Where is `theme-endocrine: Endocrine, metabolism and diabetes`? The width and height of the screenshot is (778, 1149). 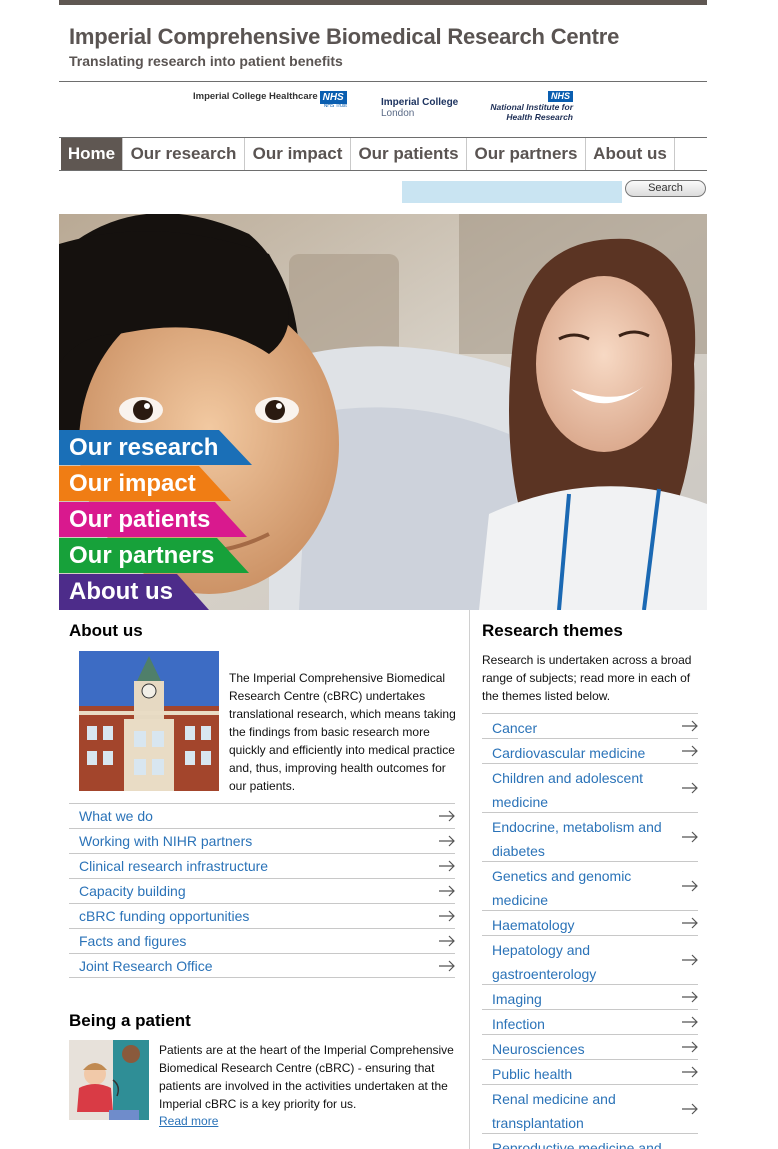 theme-endocrine: Endocrine, metabolism and diabetes is located at coordinates (590, 836).